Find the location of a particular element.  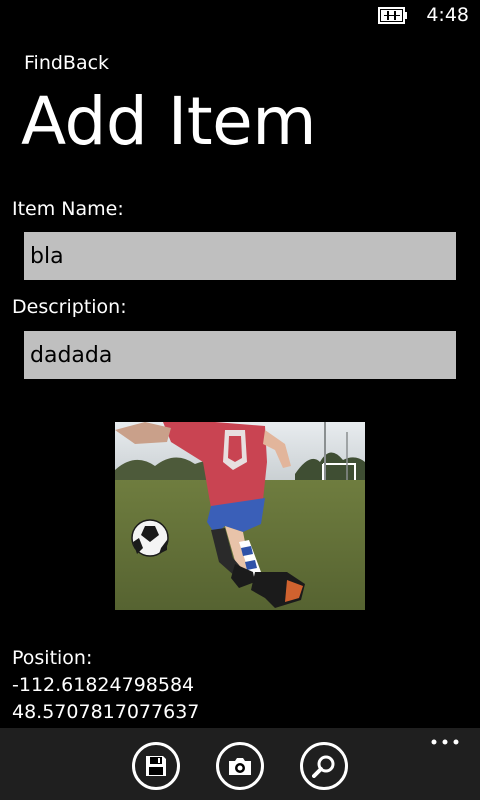

camera-icon is located at coordinates (240, 766).